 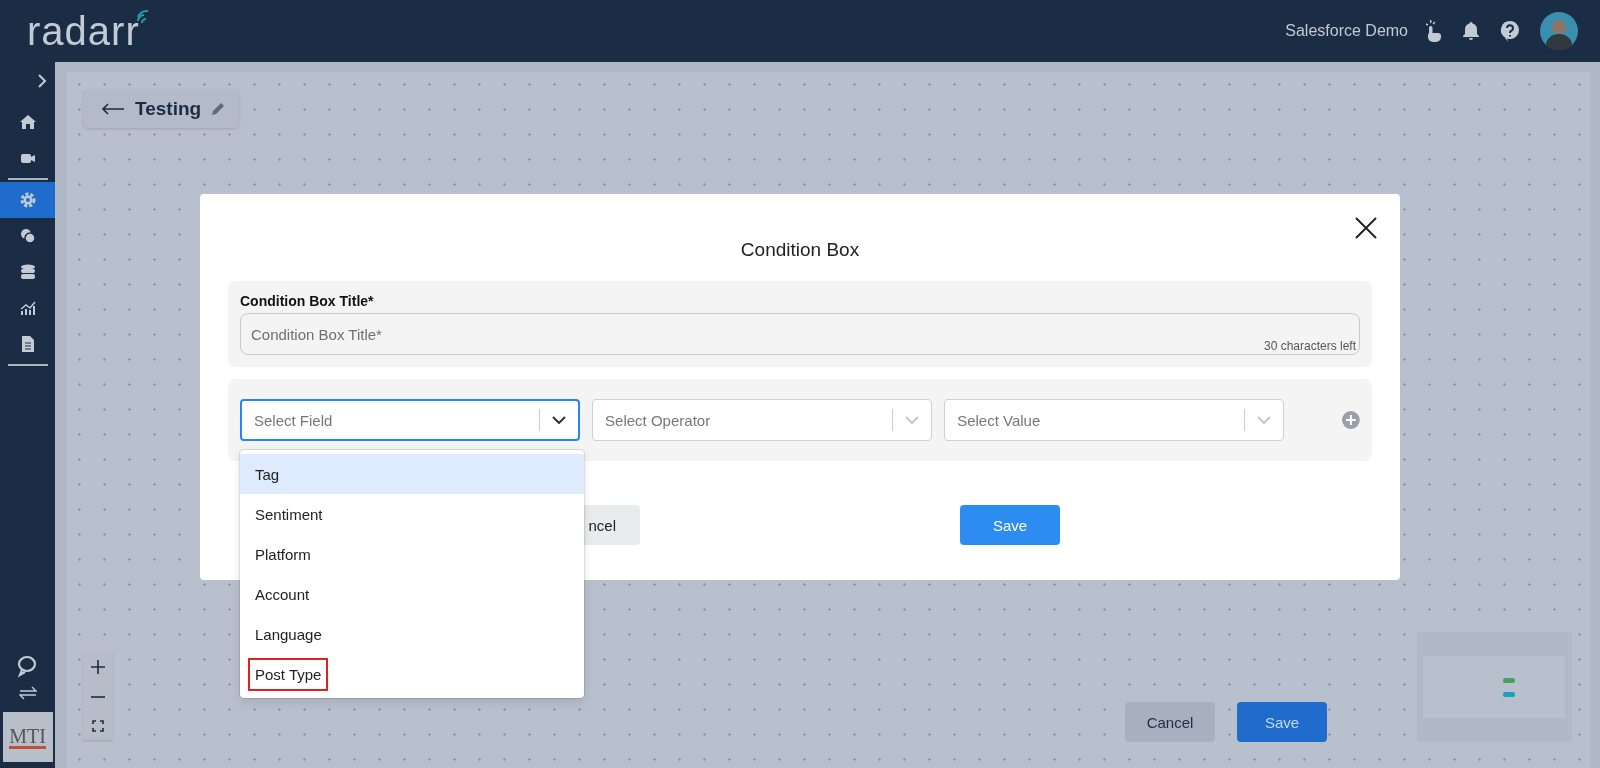 I want to click on select-field: Select Operator, so click(x=762, y=420).